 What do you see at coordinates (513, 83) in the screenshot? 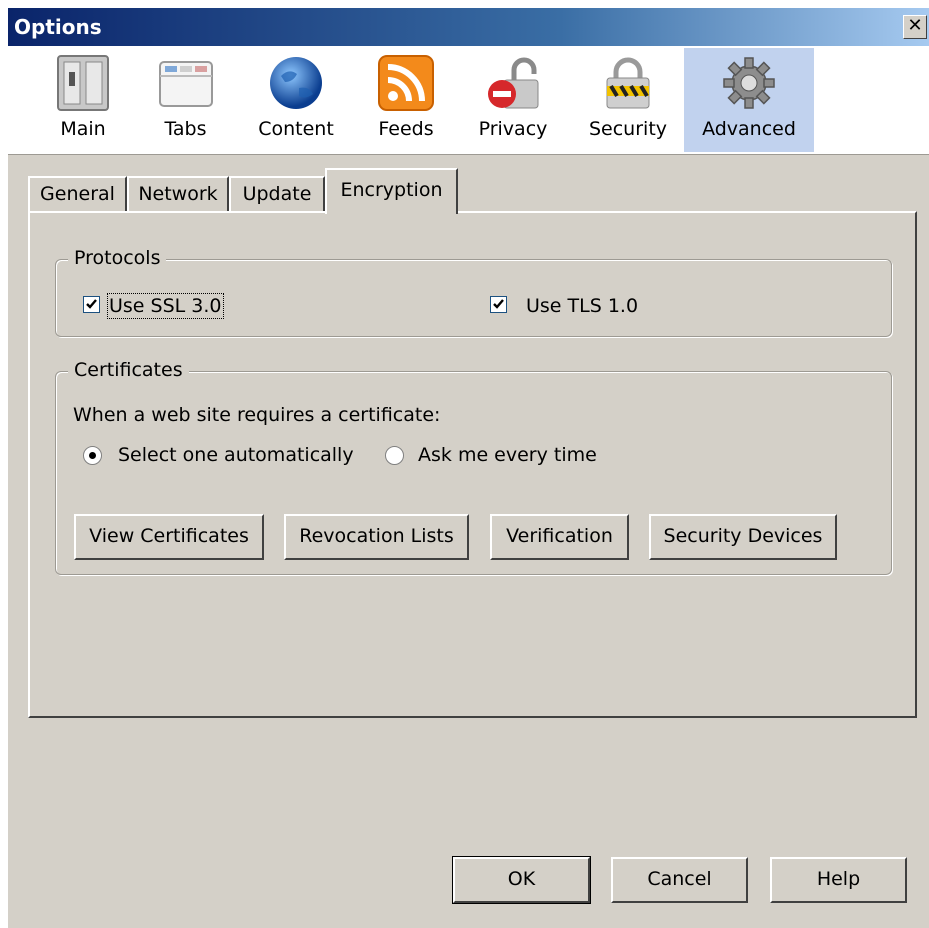
I see `privacy-lock-icon` at bounding box center [513, 83].